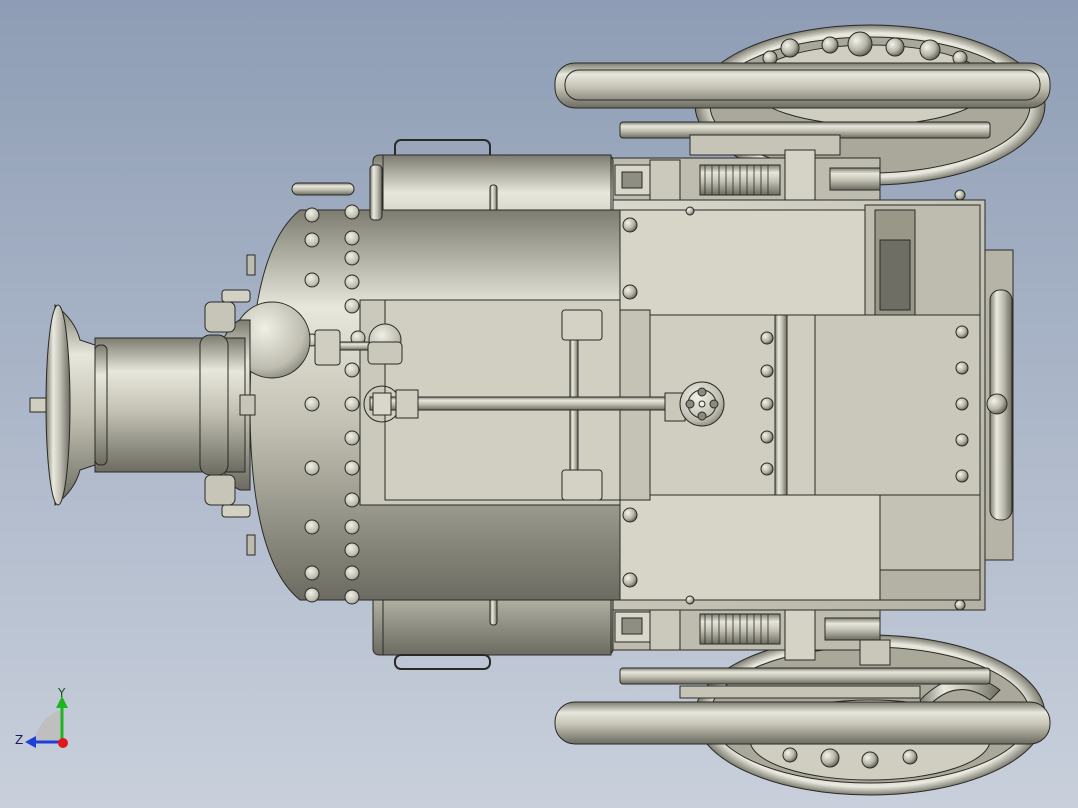 The height and width of the screenshot is (808, 1078). What do you see at coordinates (802, 723) in the screenshot?
I see `bottom-wheel-rim` at bounding box center [802, 723].